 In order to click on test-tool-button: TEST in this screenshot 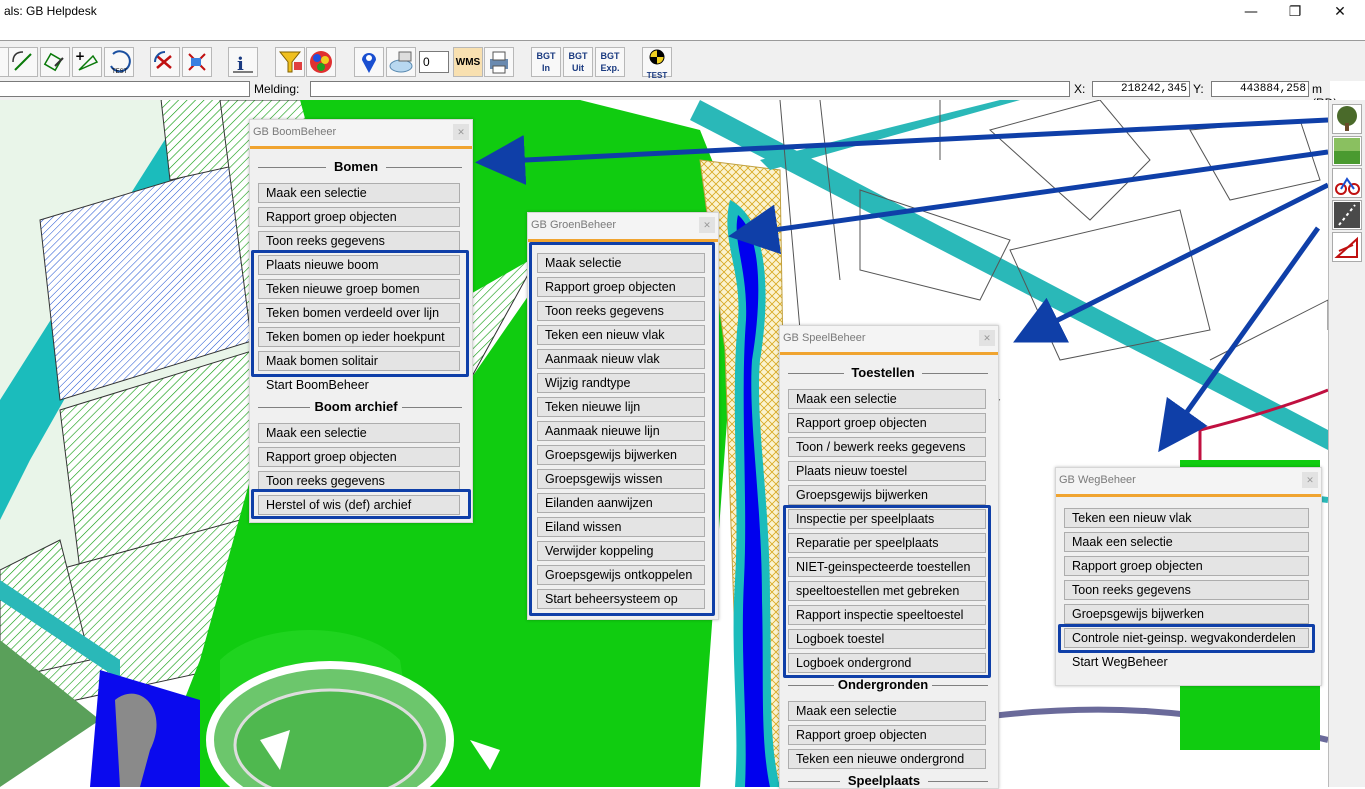, I will do `click(119, 62)`.